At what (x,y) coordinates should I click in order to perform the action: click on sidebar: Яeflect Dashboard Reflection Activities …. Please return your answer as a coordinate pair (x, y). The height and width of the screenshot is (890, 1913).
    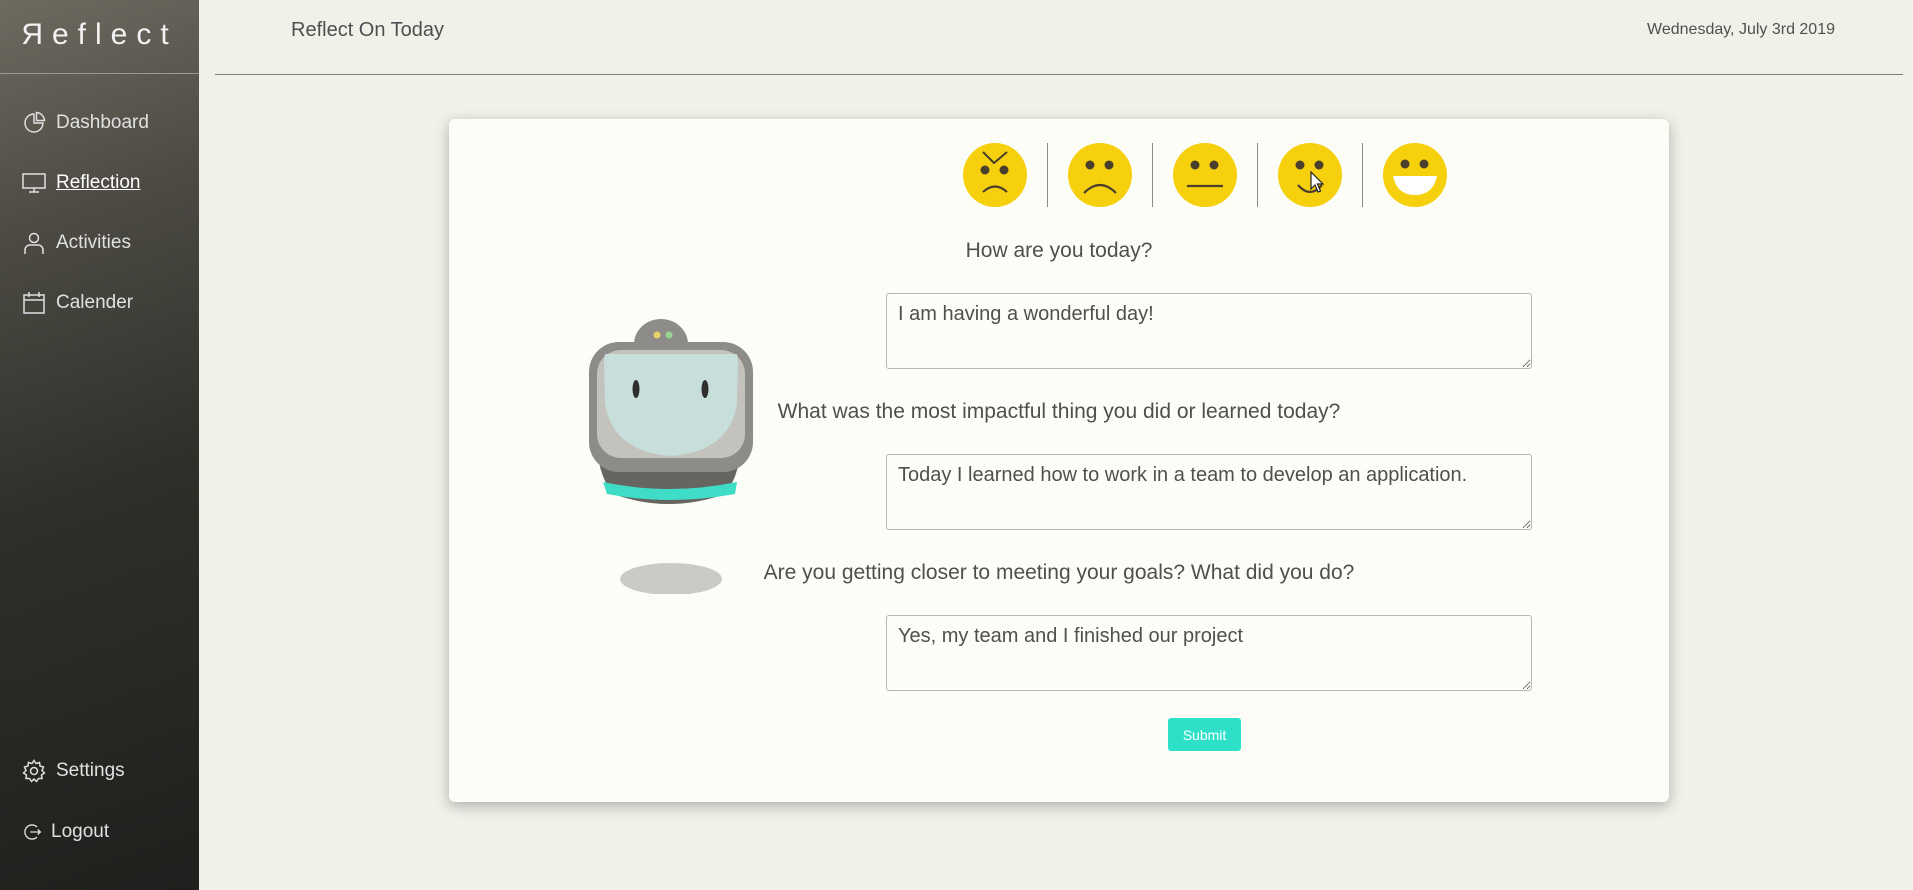
    Looking at the image, I should click on (99, 445).